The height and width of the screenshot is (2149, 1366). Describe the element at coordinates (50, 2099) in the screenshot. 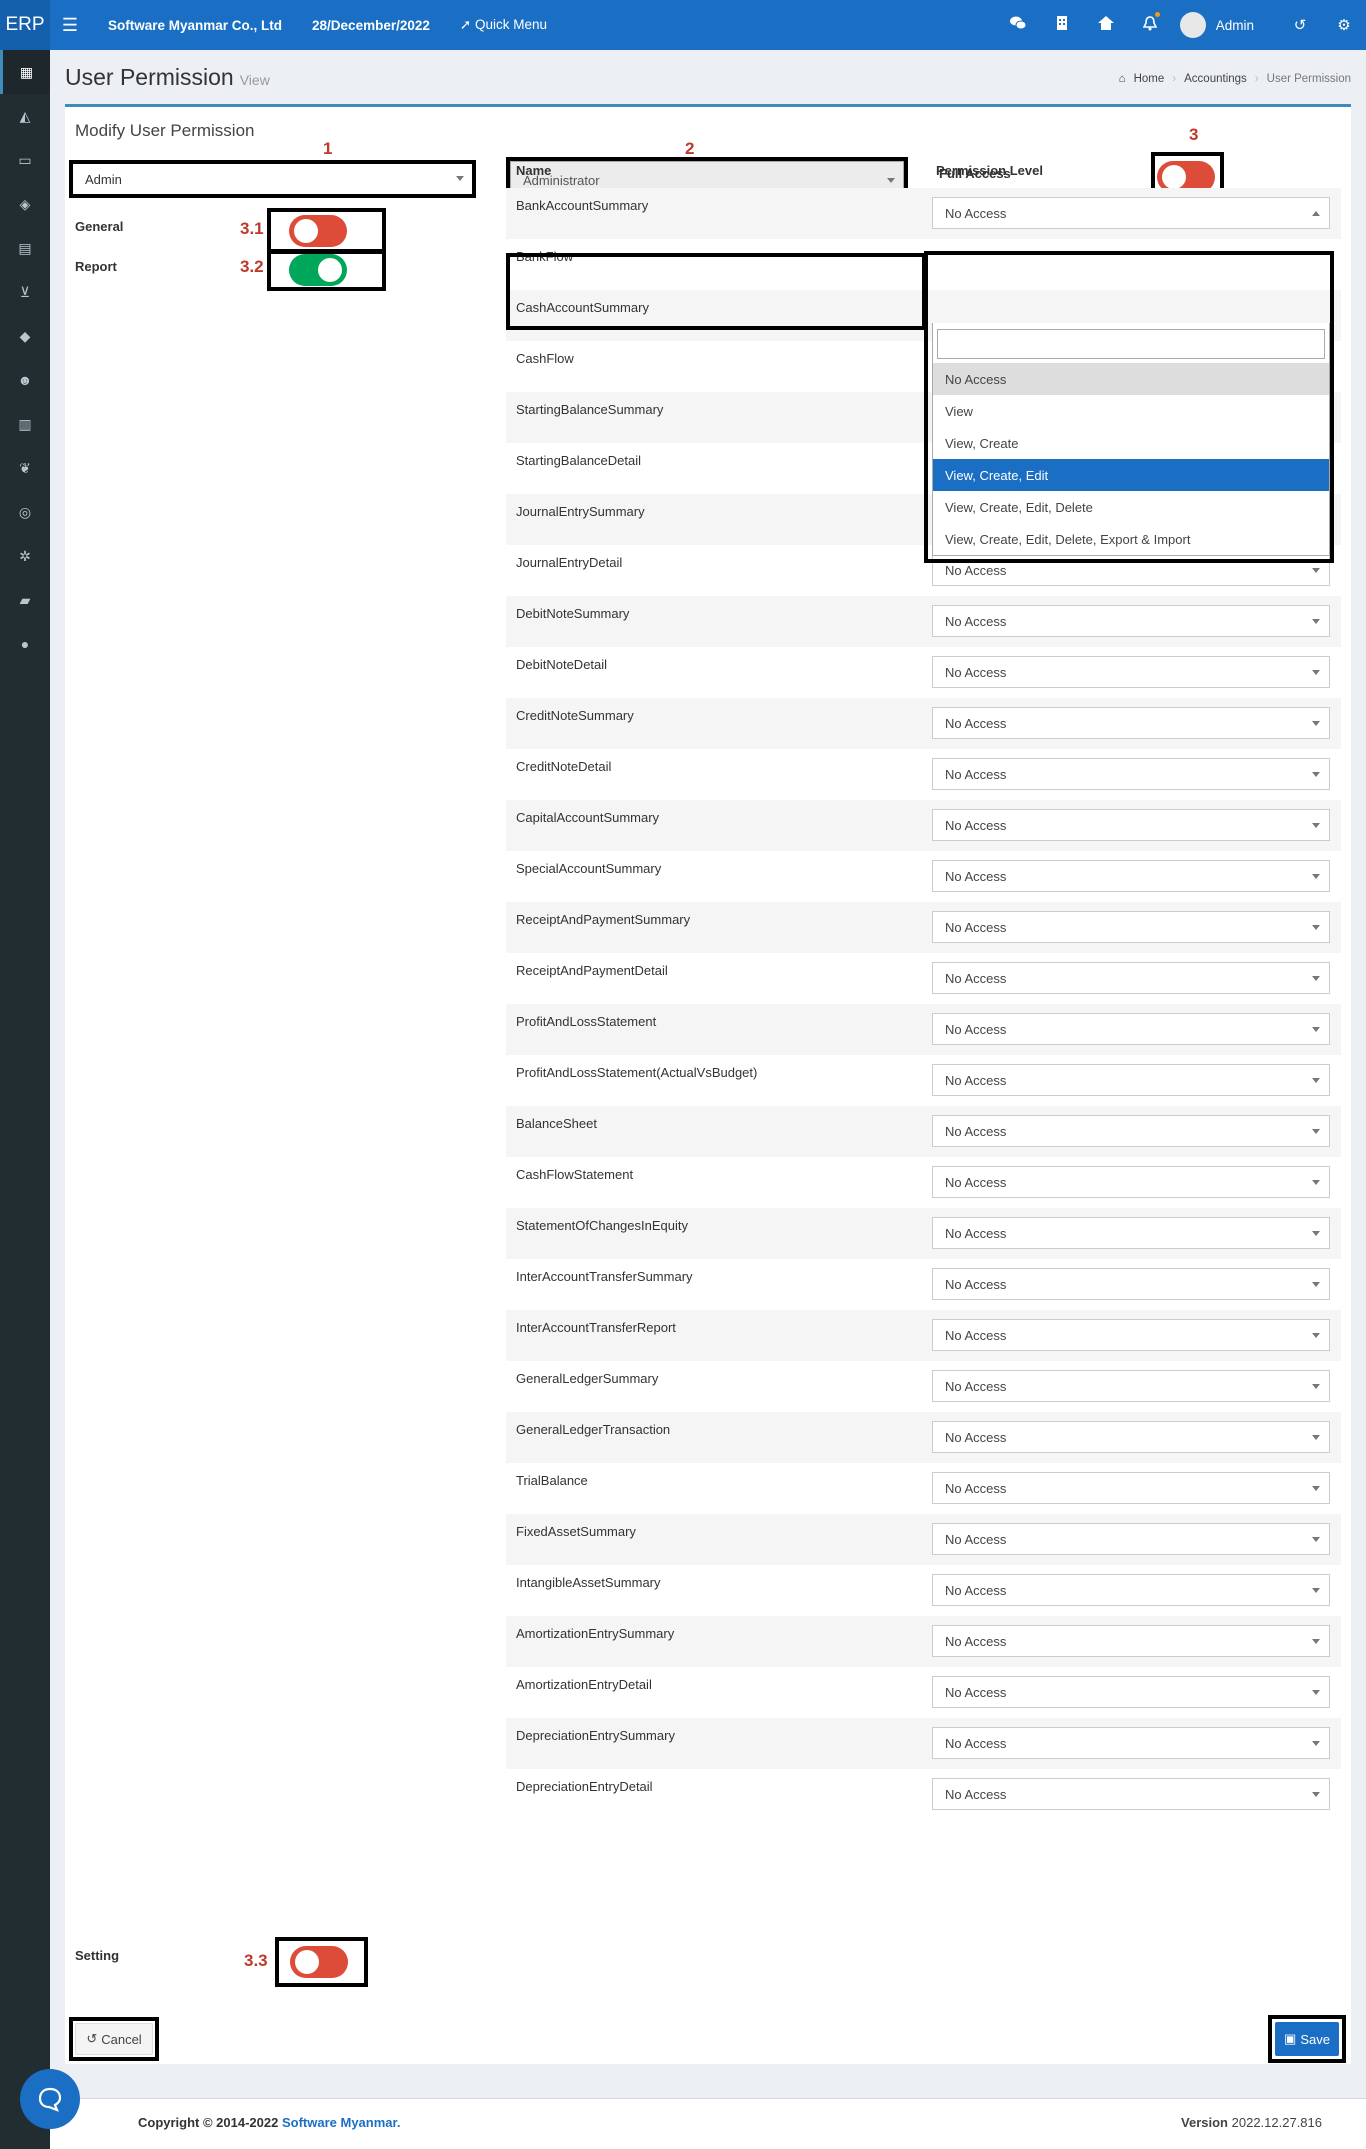

I see `live-chat-button` at that location.